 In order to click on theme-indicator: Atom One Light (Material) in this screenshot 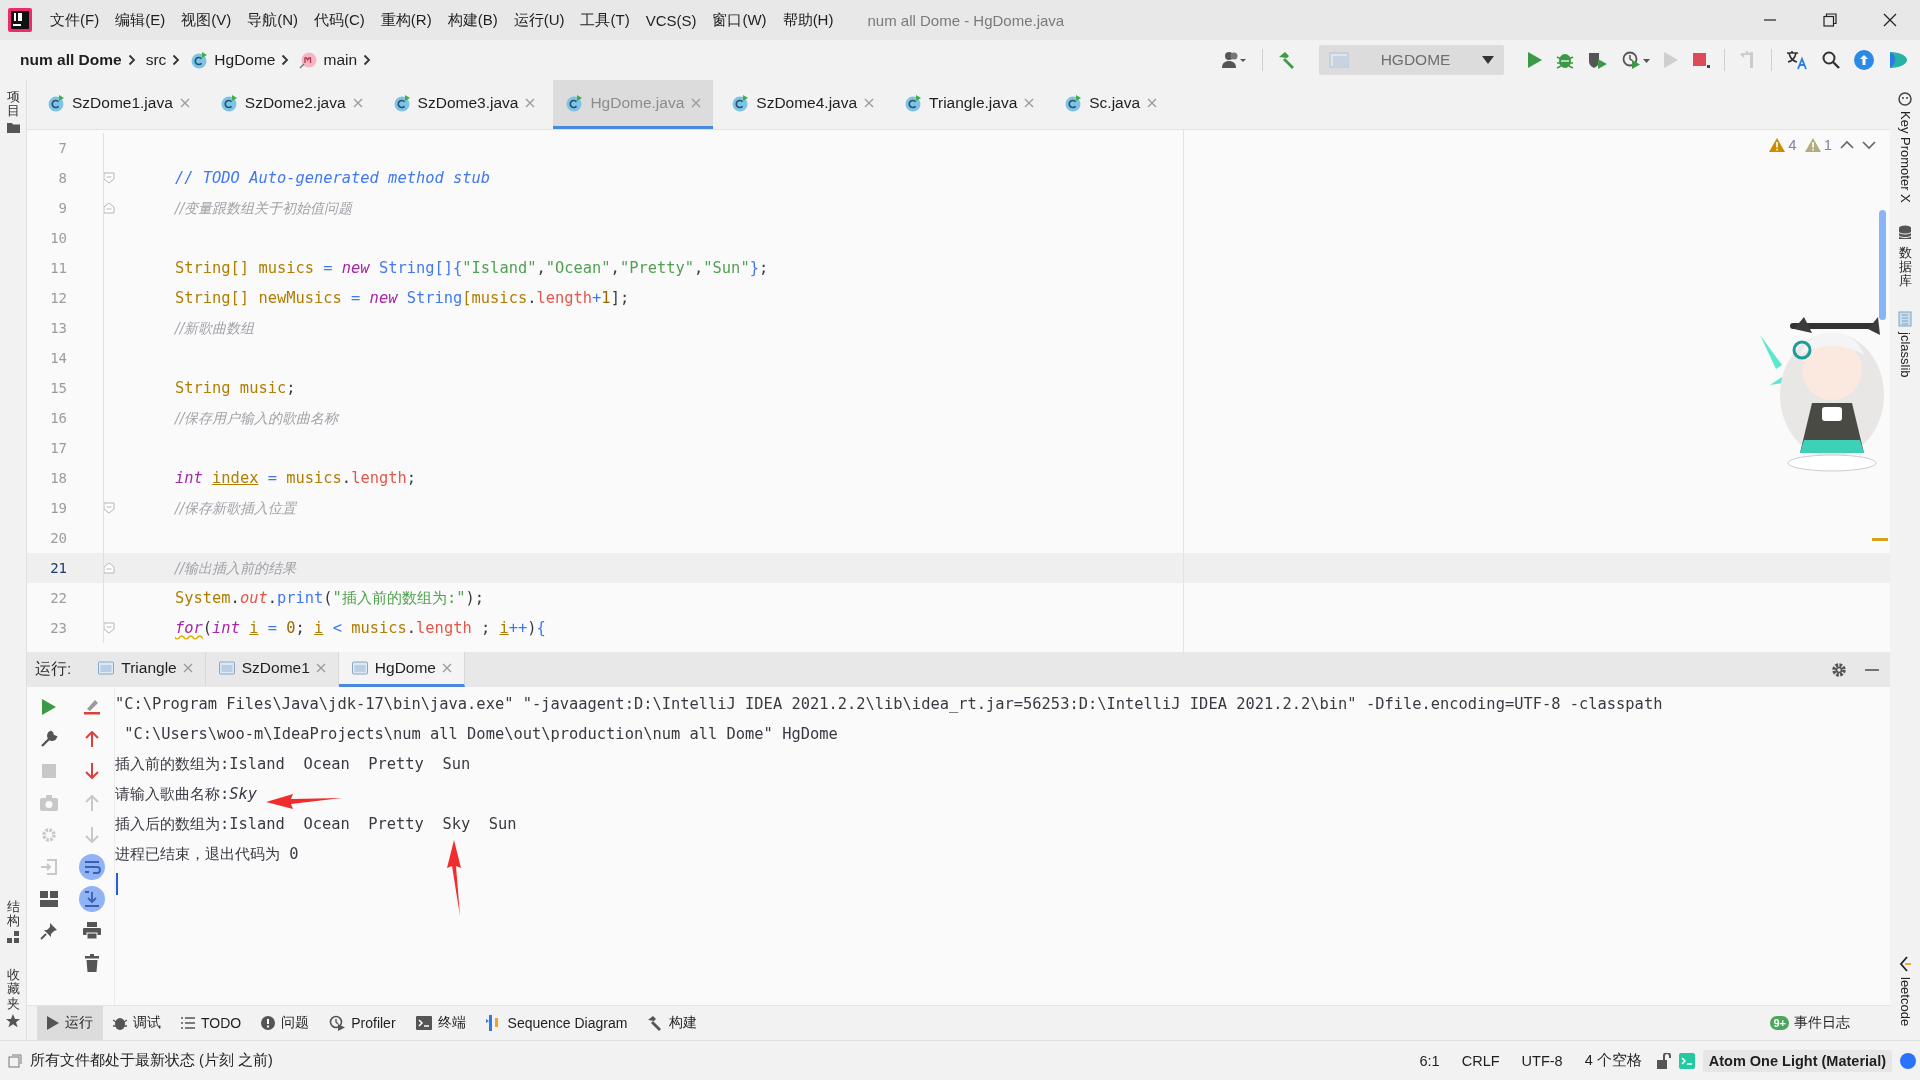, I will do `click(1797, 1060)`.